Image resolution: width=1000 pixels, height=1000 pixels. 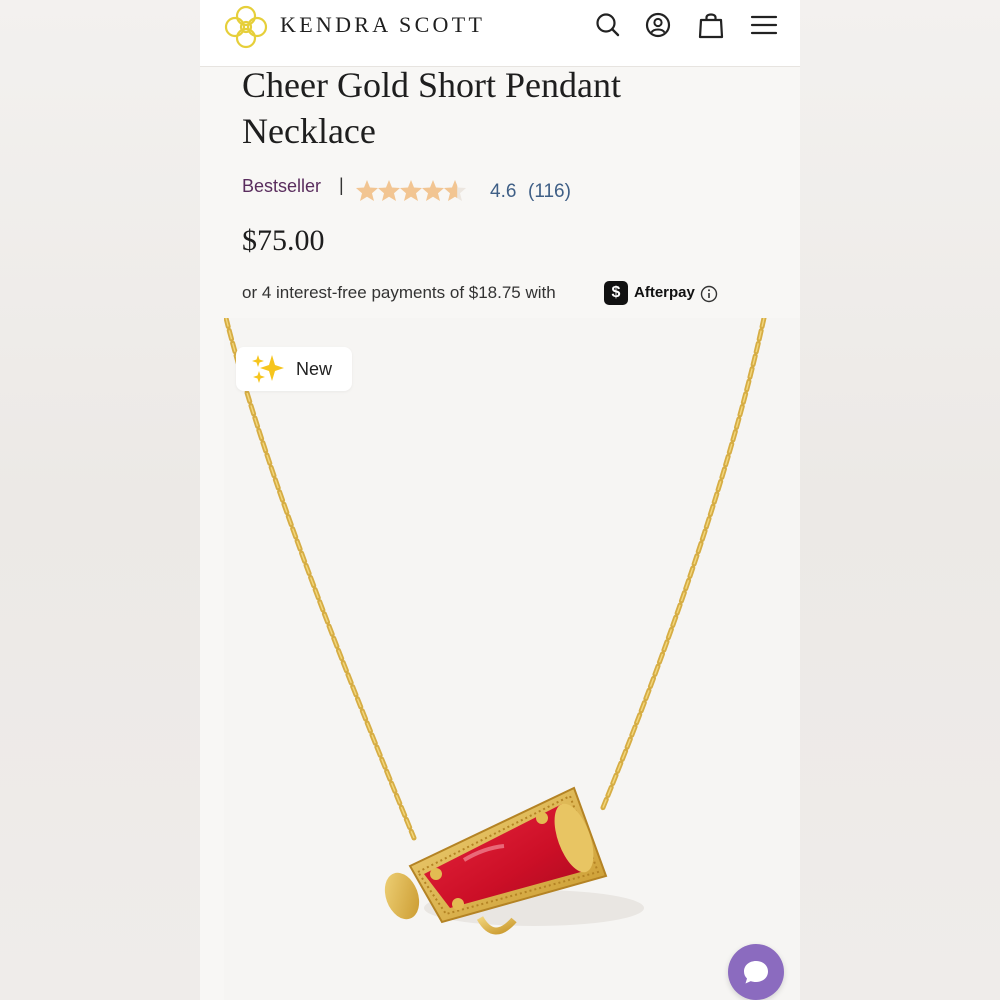 I want to click on chat-button, so click(x=756, y=972).